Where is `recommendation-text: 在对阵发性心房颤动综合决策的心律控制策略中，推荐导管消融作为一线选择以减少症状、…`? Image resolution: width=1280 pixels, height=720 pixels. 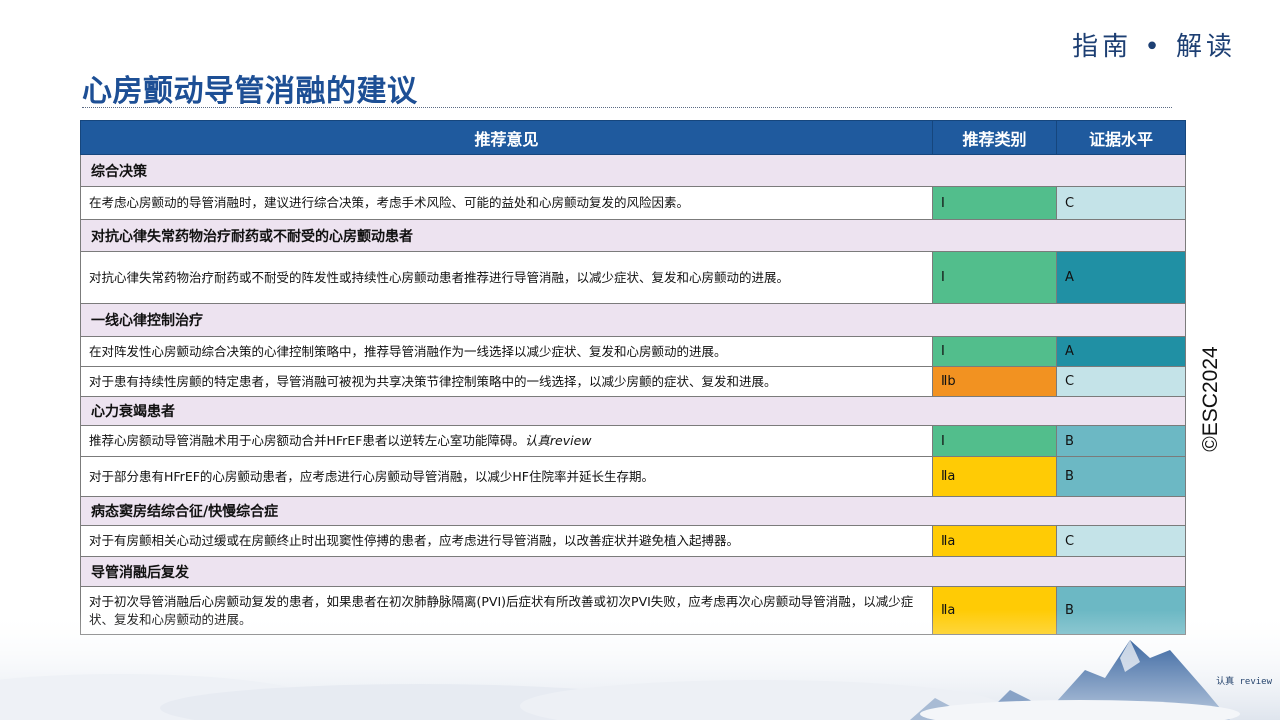 recommendation-text: 在对阵发性心房颤动综合决策的心律控制策略中，推荐导管消融作为一线选择以减少症状、… is located at coordinates (506, 351).